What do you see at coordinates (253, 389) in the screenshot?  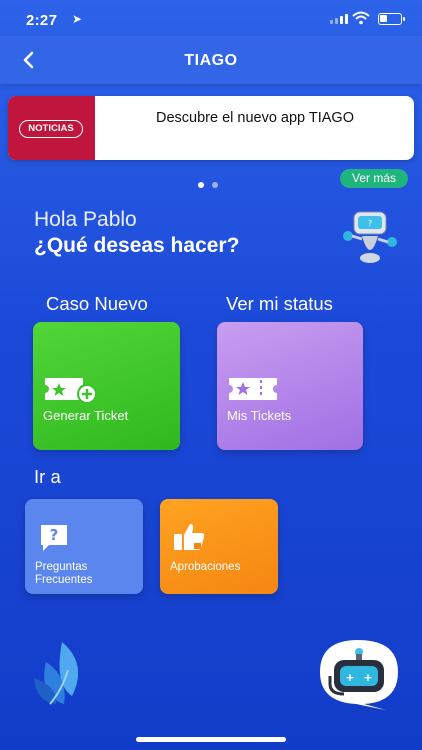 I see `ticket-icon` at bounding box center [253, 389].